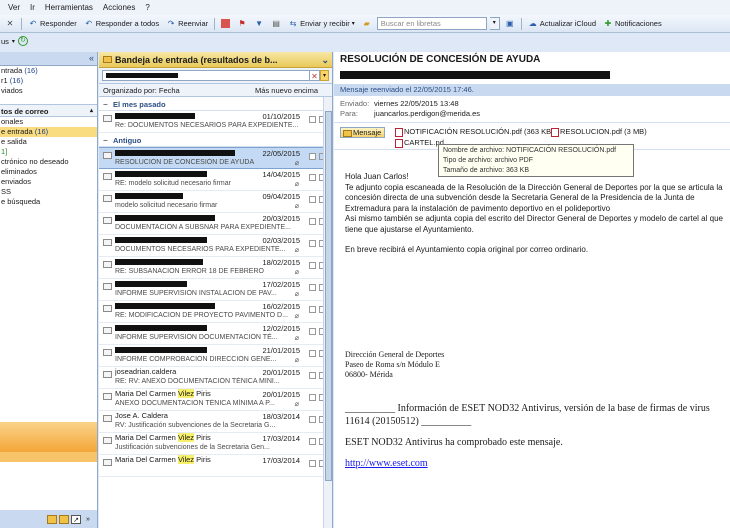 The width and height of the screenshot is (730, 528). I want to click on search-options-button: ▾, so click(324, 75).